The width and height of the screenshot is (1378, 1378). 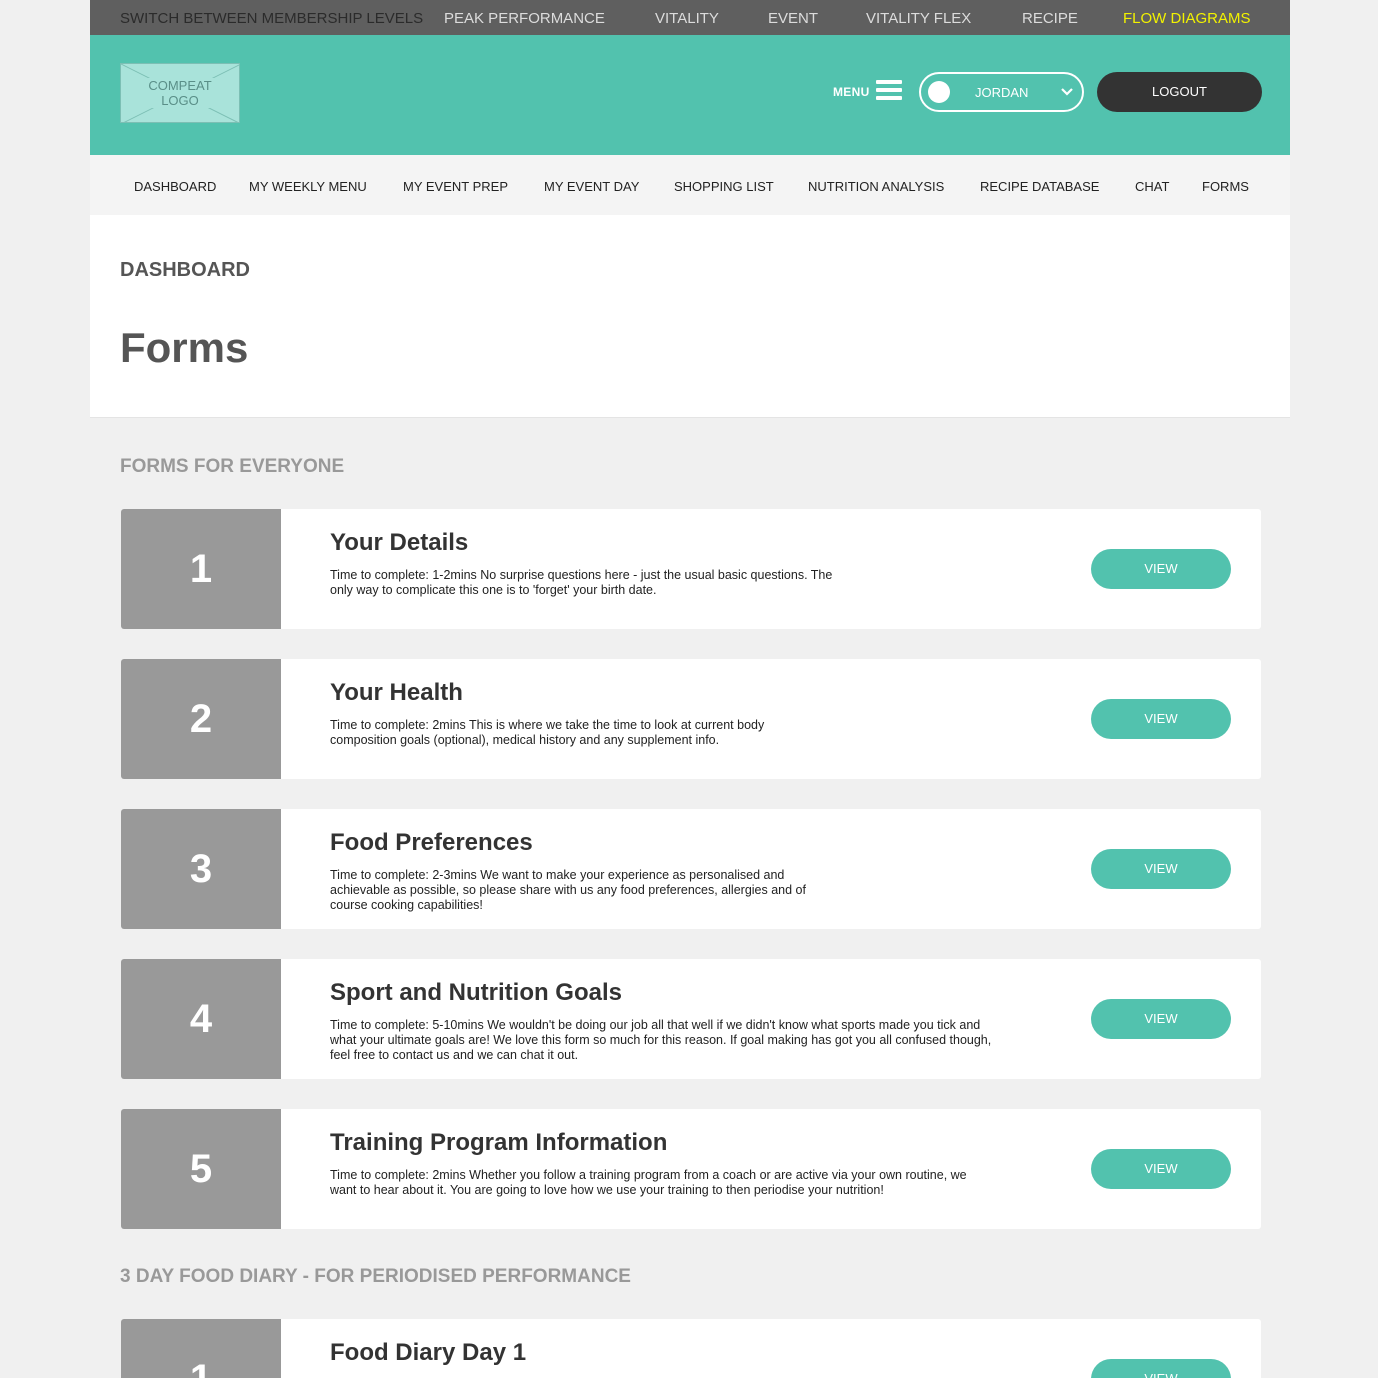 What do you see at coordinates (1179, 92) in the screenshot?
I see `logout-button: LOGOUT` at bounding box center [1179, 92].